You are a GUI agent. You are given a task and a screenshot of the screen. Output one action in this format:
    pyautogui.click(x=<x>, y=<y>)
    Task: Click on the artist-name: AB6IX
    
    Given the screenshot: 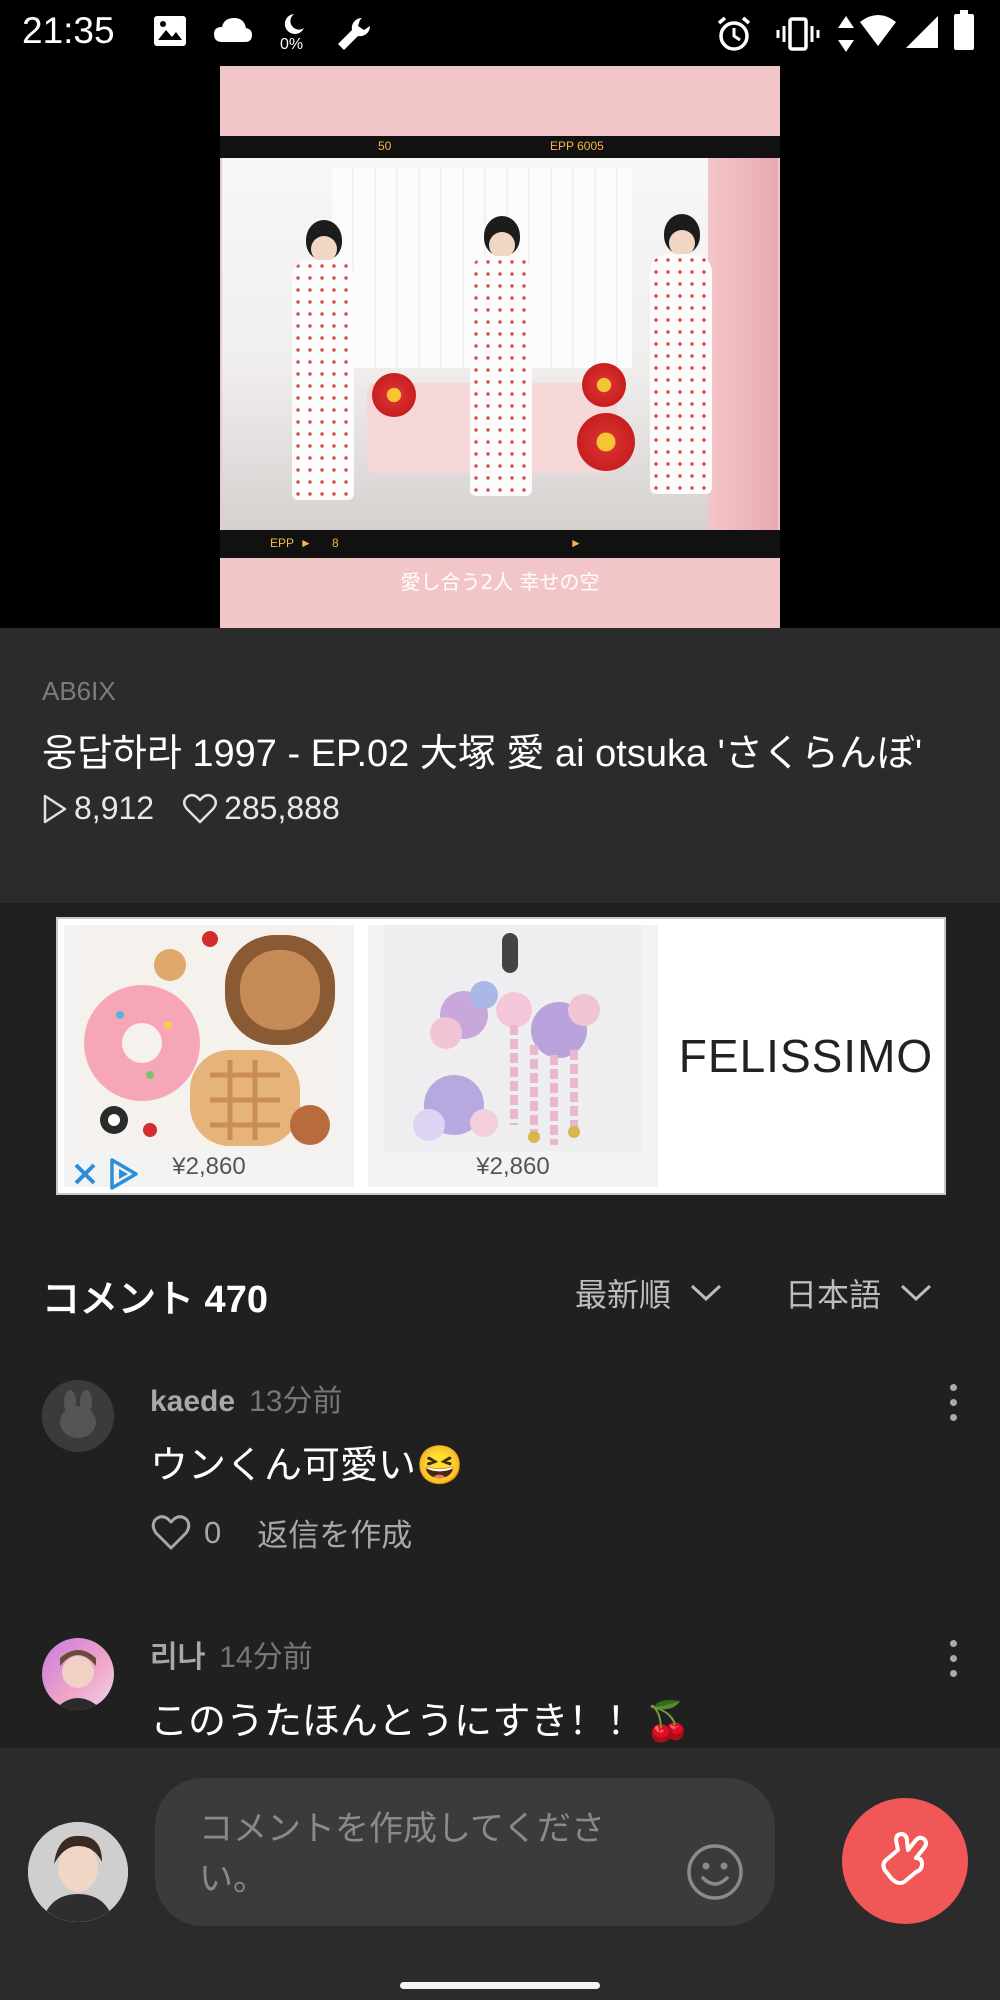 What is the action you would take?
    pyautogui.click(x=79, y=691)
    